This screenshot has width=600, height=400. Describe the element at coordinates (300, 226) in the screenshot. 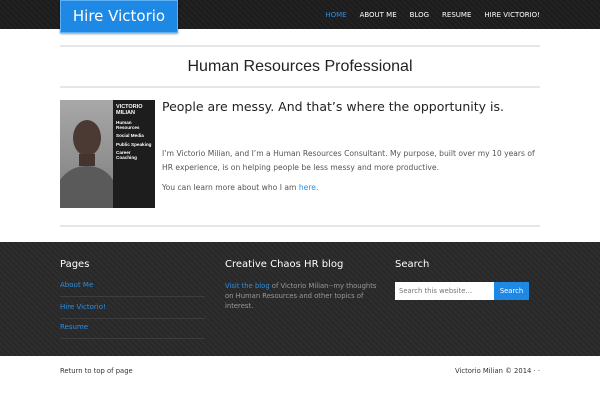

I see `divider-bottom` at that location.